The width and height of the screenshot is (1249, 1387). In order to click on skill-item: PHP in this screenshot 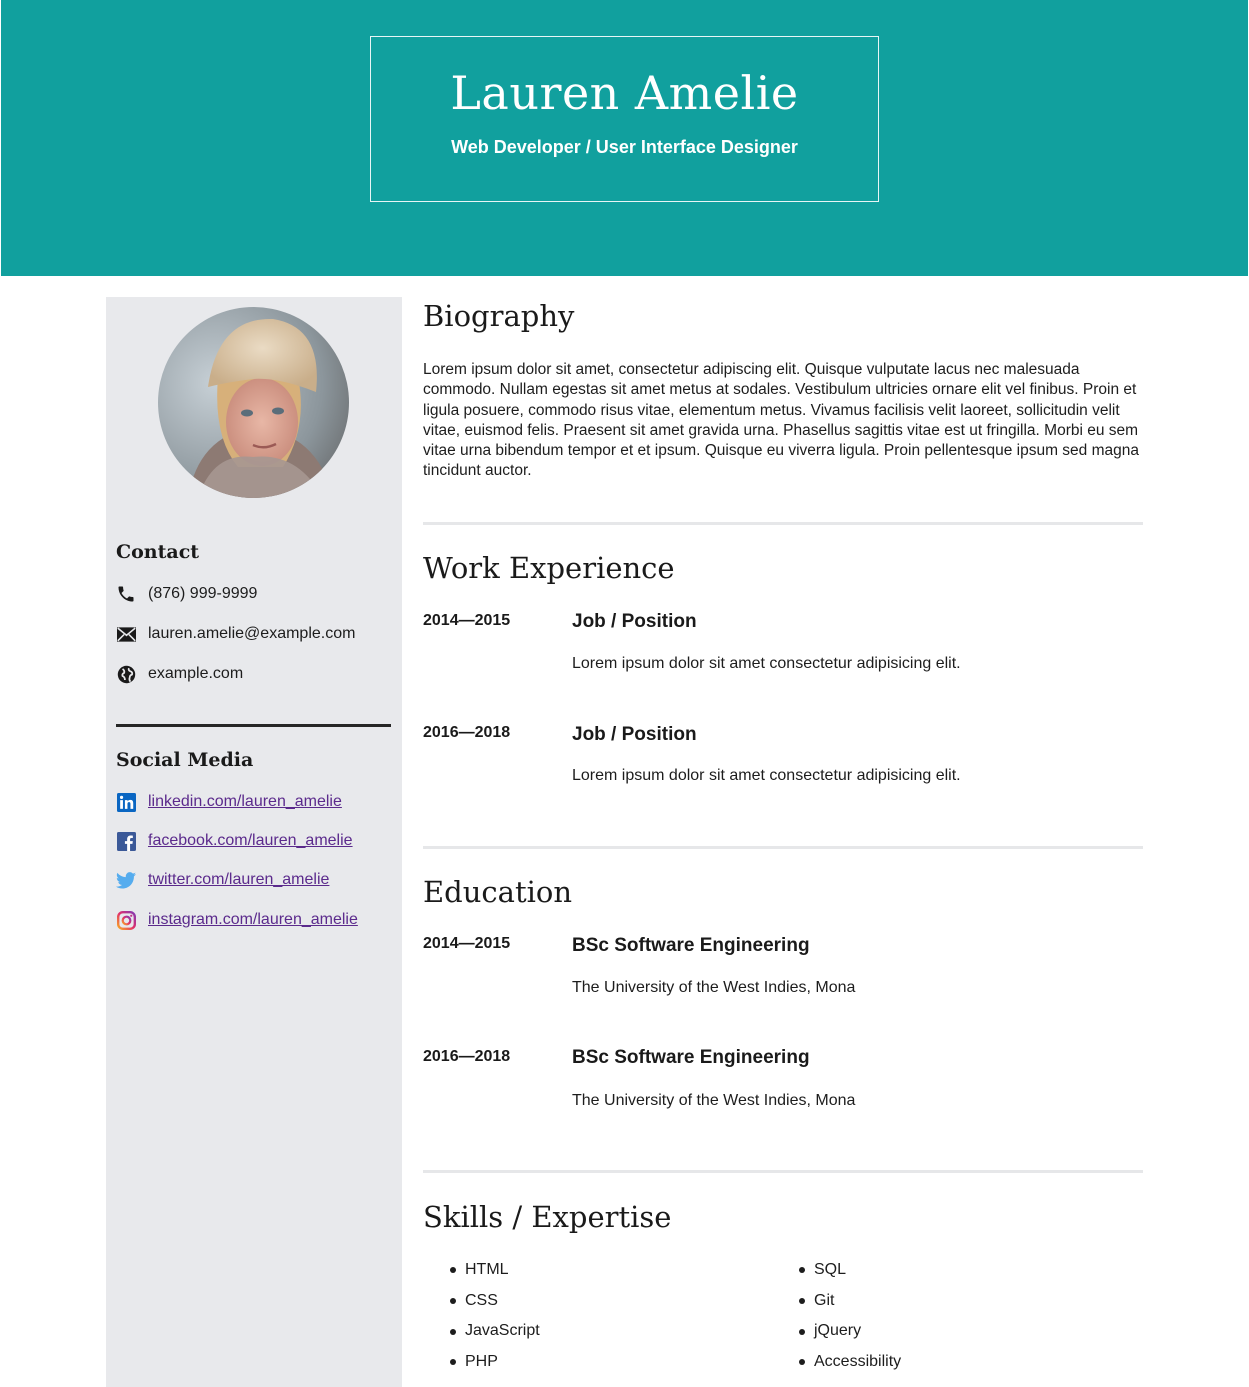, I will do `click(495, 1362)`.